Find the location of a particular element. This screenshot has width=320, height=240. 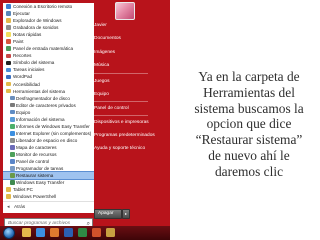

program-item: Editor de caracteres privados is located at coordinates (48, 105).